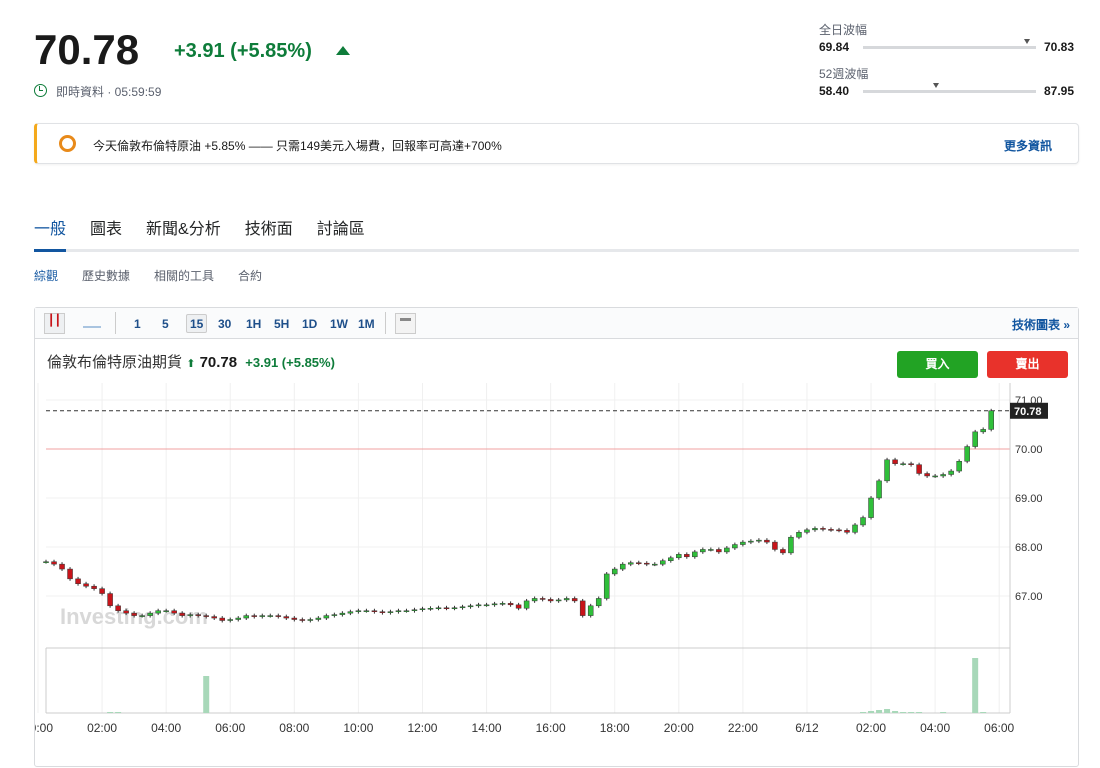  I want to click on tab-underline, so click(556, 250).